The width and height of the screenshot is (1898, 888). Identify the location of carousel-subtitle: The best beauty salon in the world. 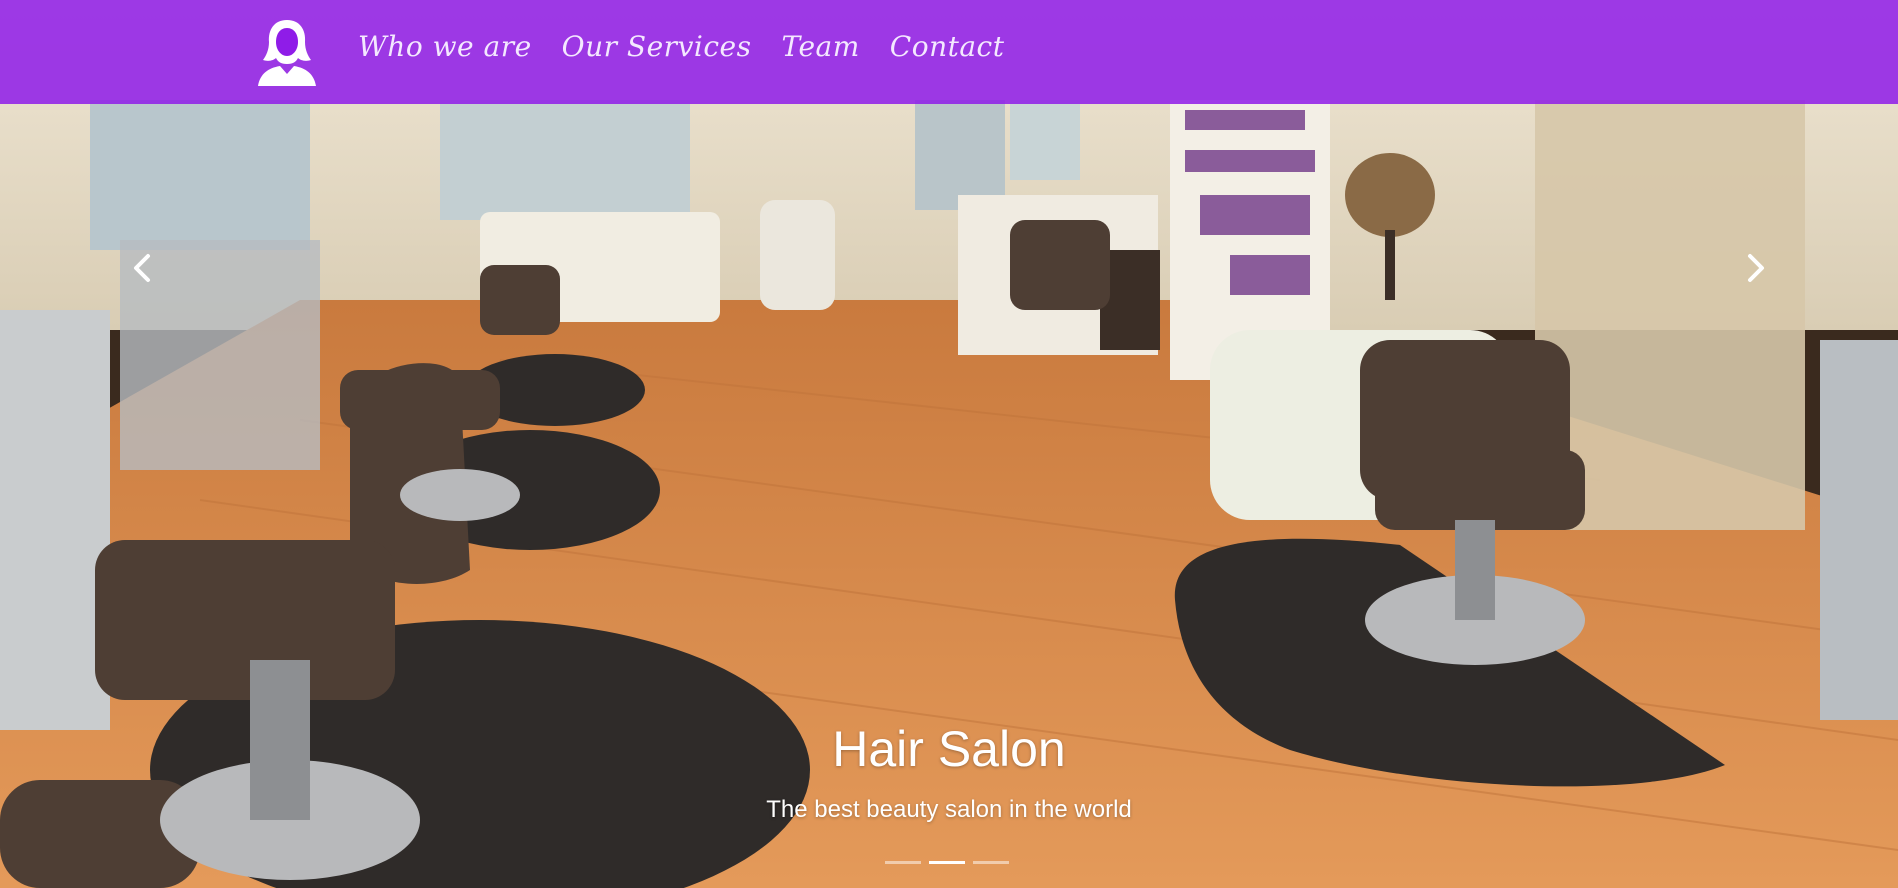
(949, 809).